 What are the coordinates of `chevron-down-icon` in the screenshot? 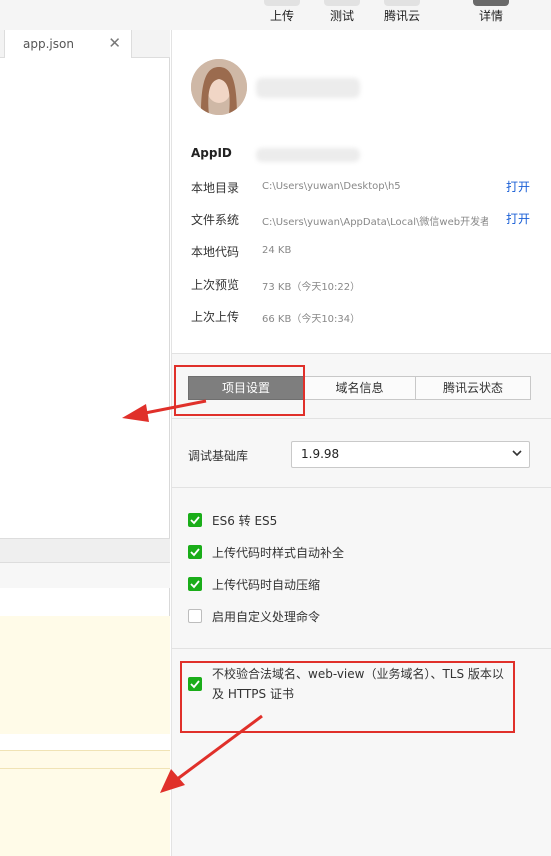 It's located at (517, 453).